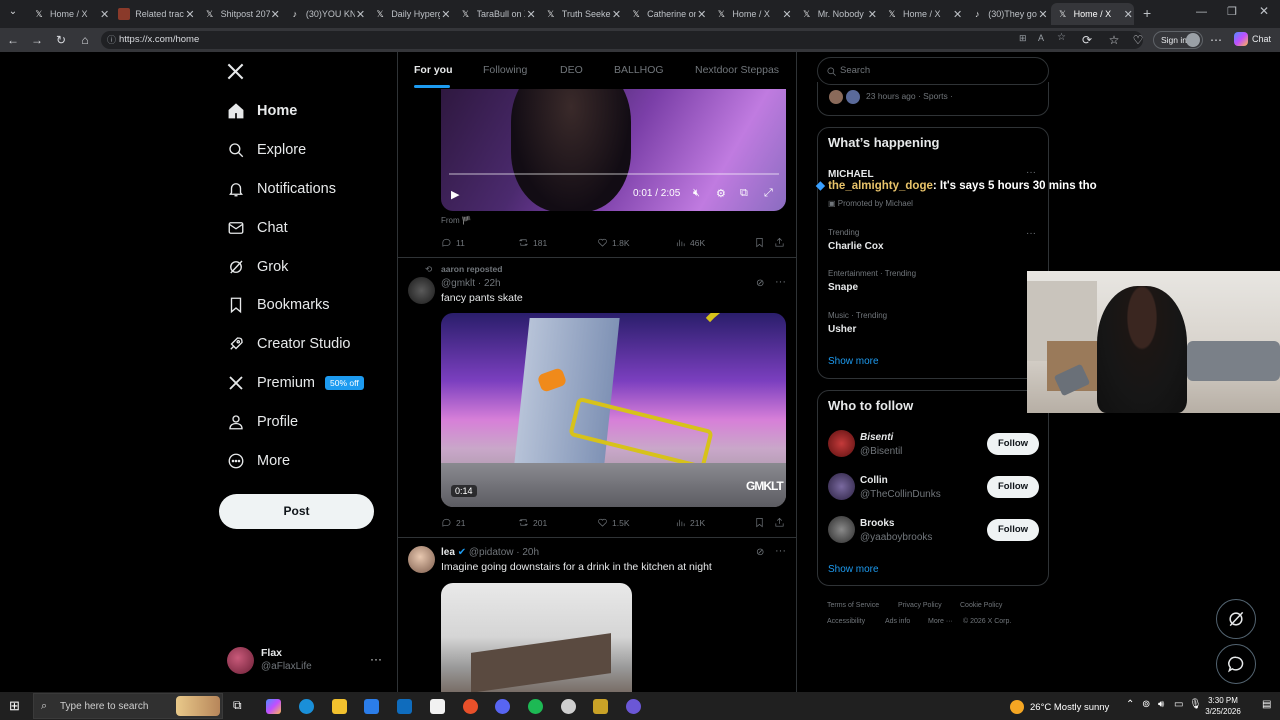 The width and height of the screenshot is (1280, 720). I want to click on play-icon: ▶, so click(455, 194).